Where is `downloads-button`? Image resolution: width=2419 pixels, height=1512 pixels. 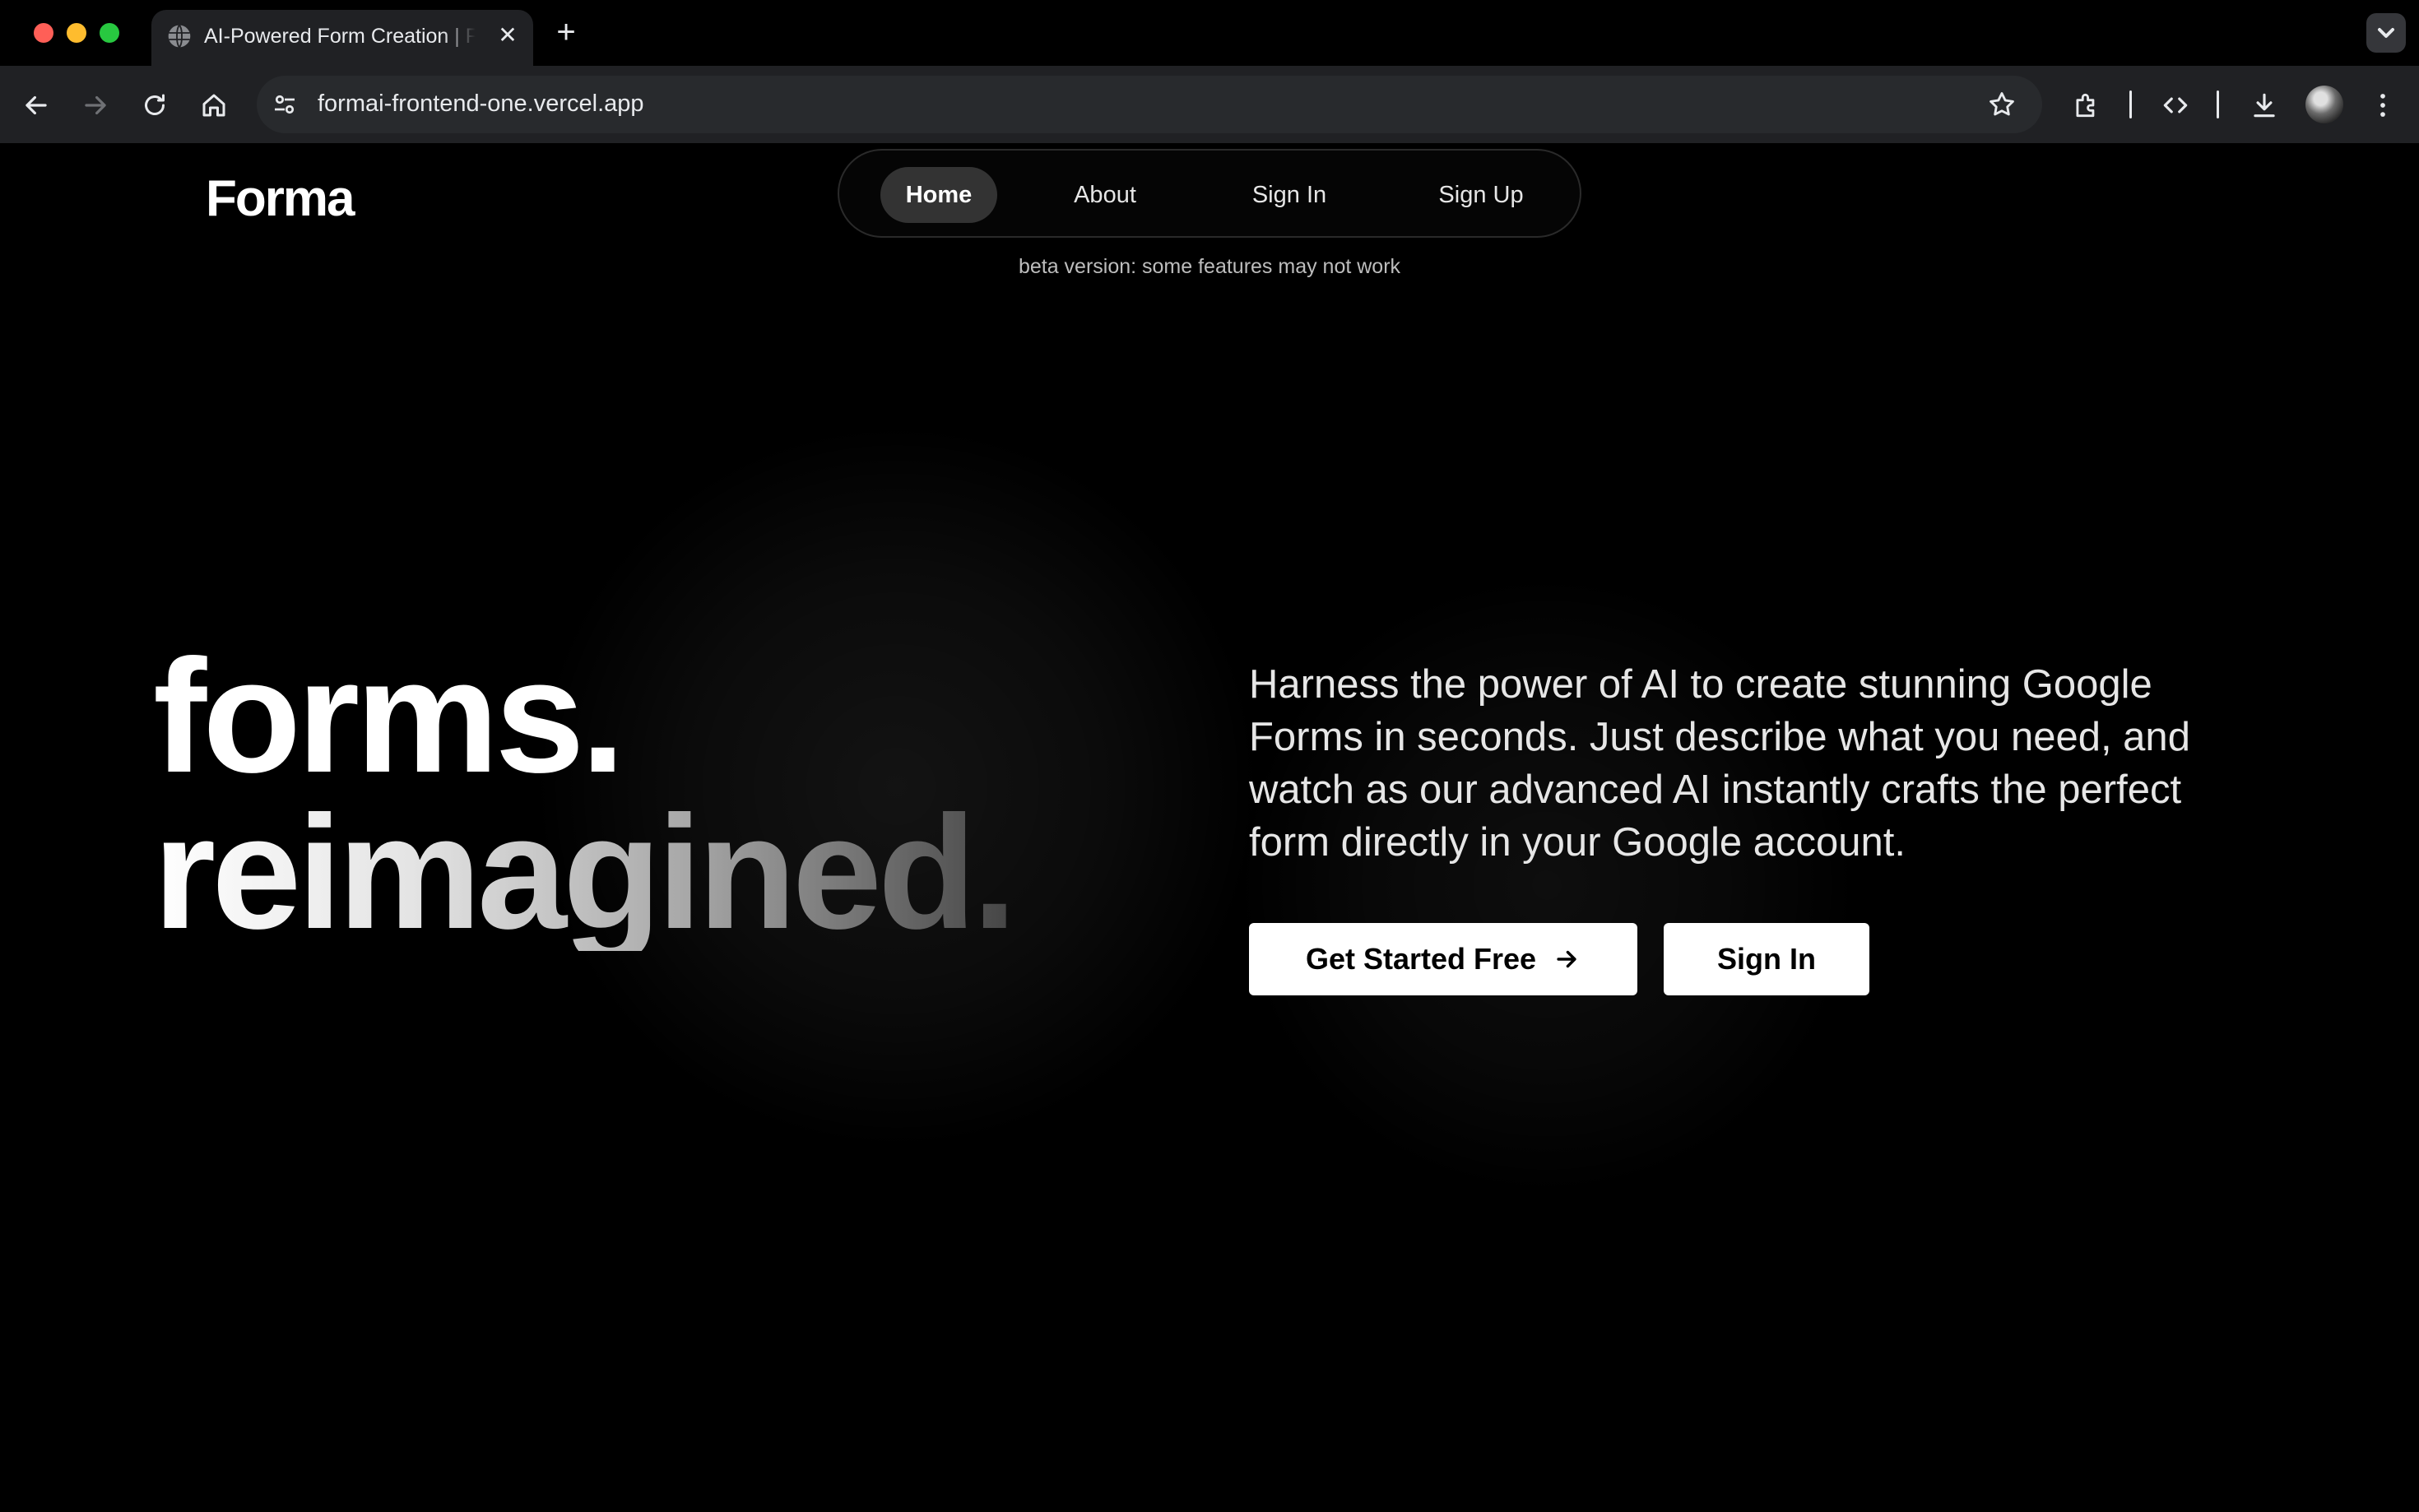
downloads-button is located at coordinates (2264, 105).